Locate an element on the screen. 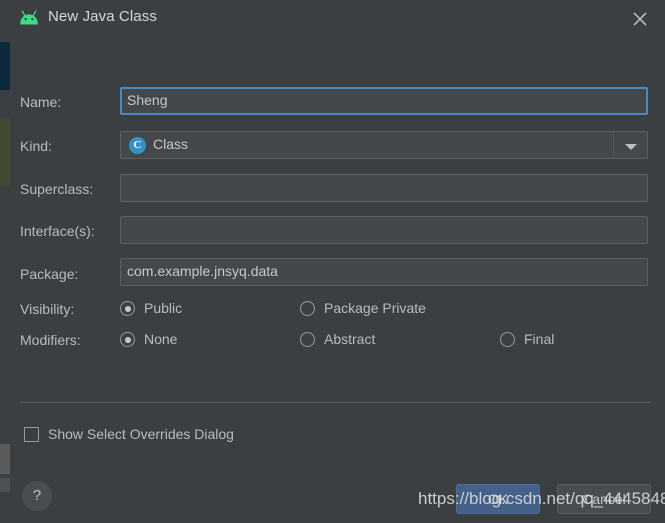 The width and height of the screenshot is (665, 523). chevron-down-icon is located at coordinates (631, 147).